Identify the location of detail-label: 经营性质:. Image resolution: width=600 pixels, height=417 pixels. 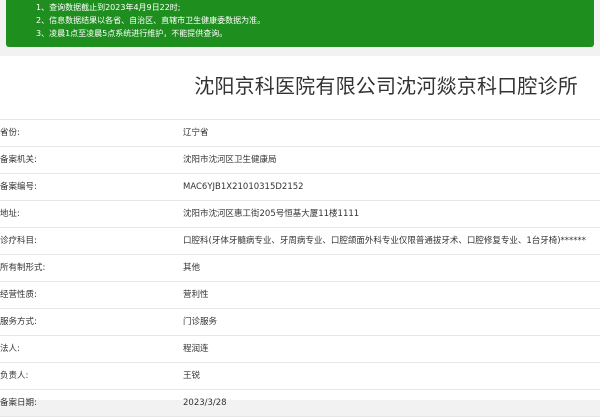
(18, 295).